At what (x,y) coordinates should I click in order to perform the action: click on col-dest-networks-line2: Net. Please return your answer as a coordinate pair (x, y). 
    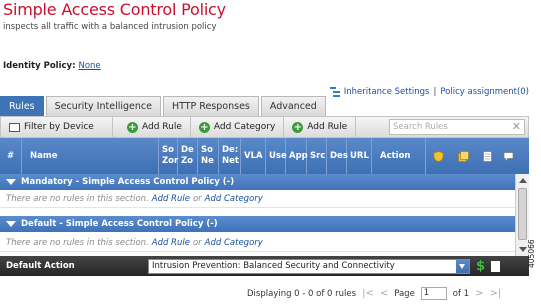
    Looking at the image, I should click on (230, 161).